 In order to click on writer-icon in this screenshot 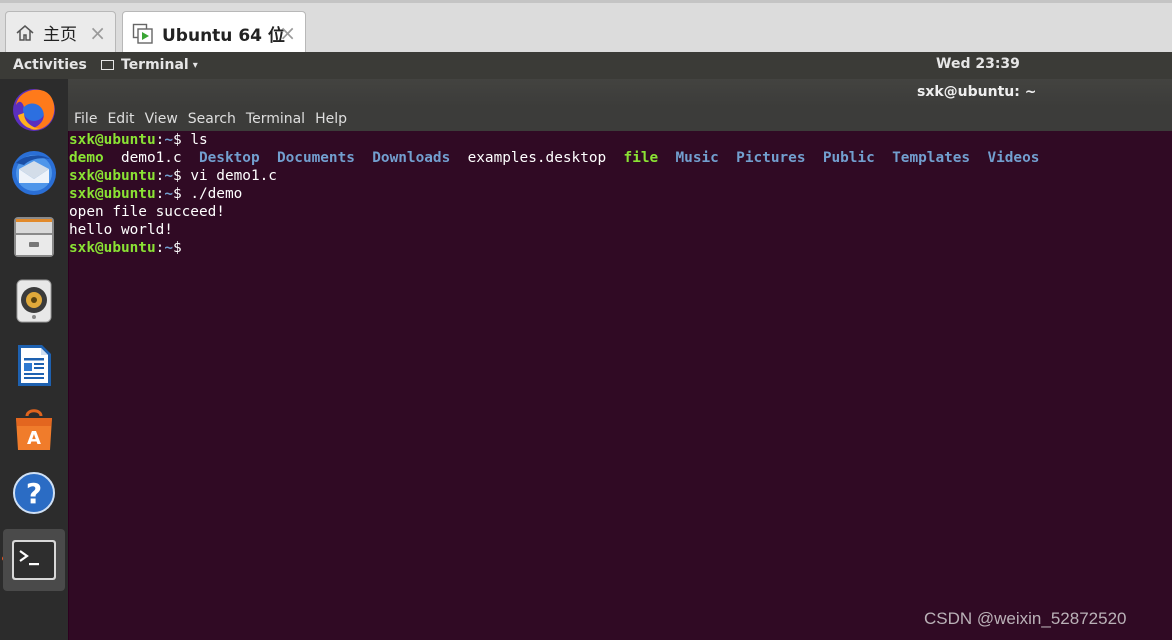, I will do `click(34, 365)`.